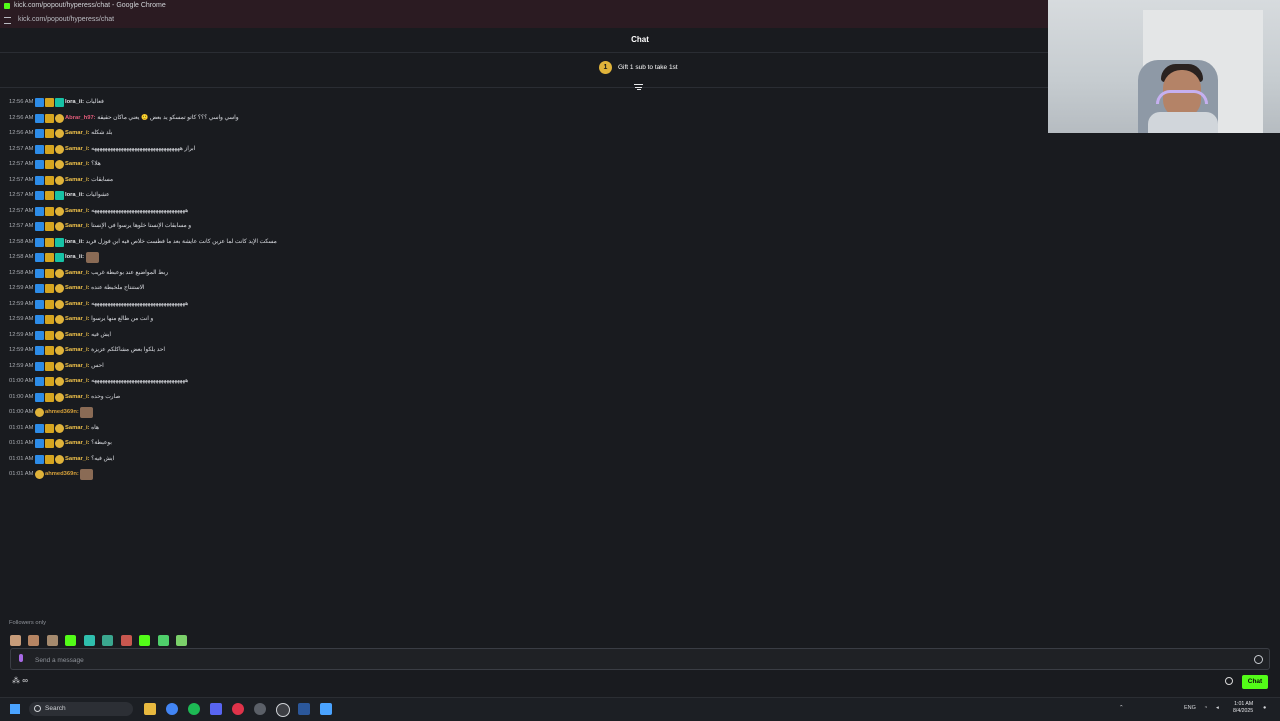 The height and width of the screenshot is (721, 1280). I want to click on site-settings-icon, so click(7, 20).